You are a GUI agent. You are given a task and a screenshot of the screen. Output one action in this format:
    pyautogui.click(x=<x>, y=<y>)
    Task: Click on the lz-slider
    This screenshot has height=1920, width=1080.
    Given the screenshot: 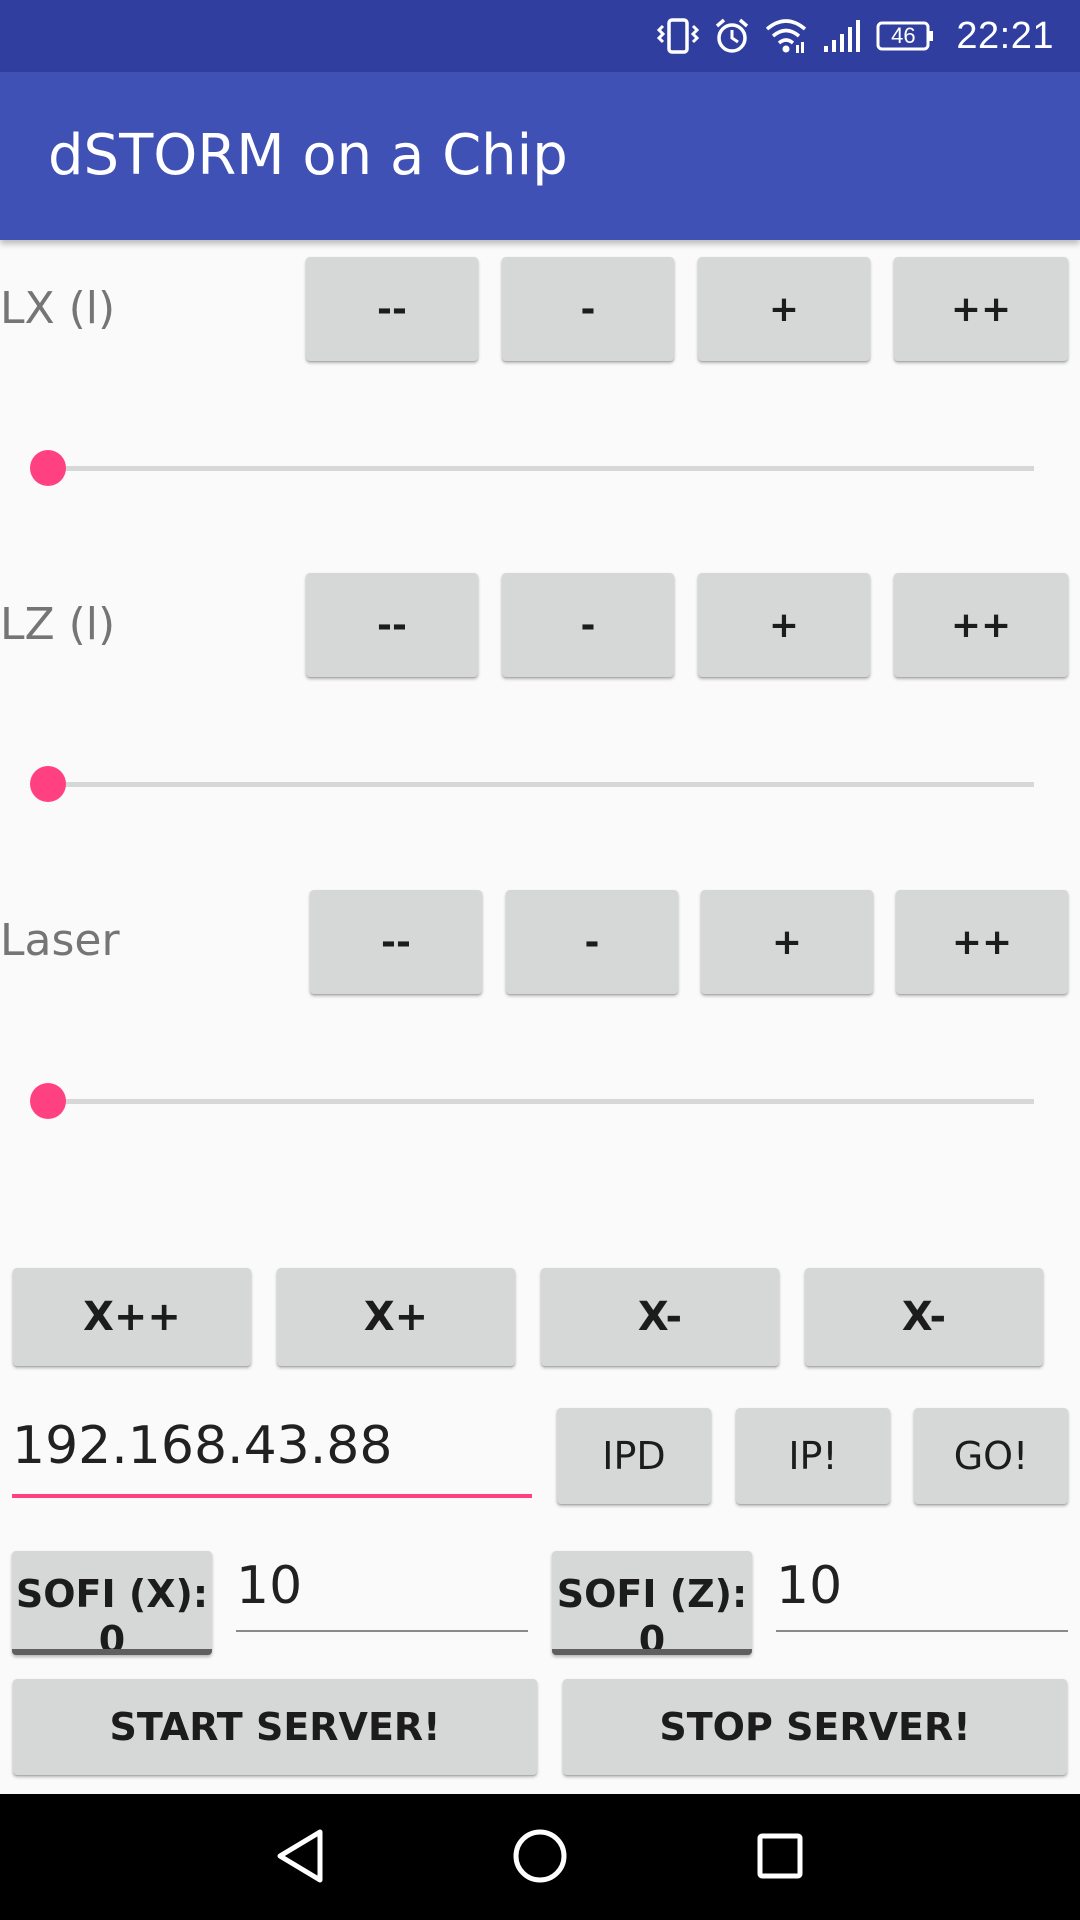 What is the action you would take?
    pyautogui.click(x=532, y=784)
    